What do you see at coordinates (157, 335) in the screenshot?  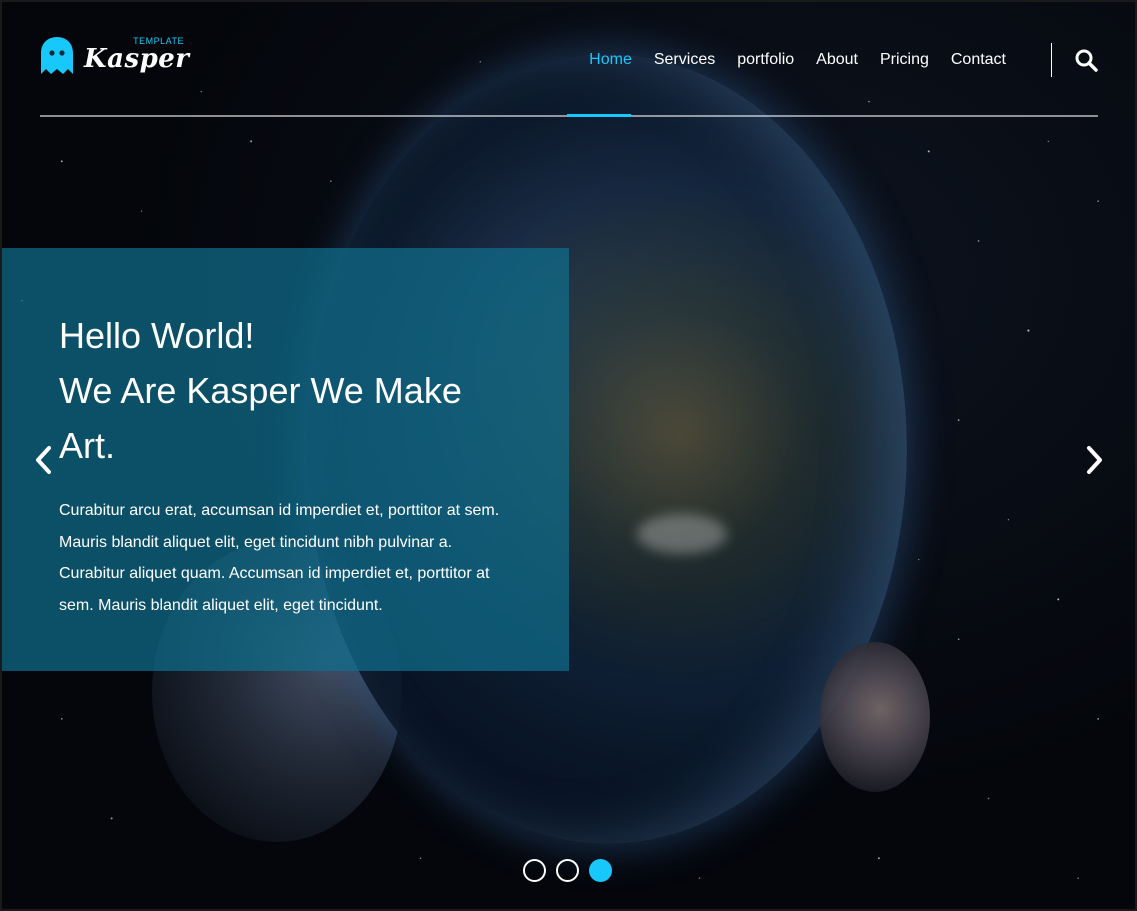 I see `hero-title-line1: Hello World!` at bounding box center [157, 335].